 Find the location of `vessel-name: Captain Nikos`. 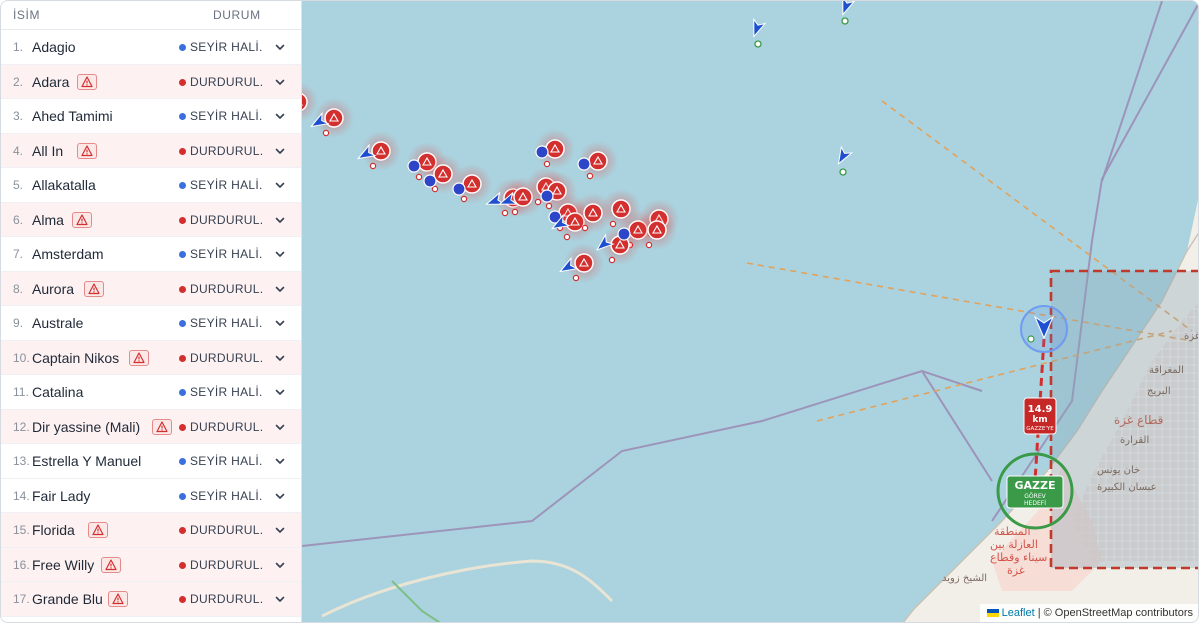

vessel-name: Captain Nikos is located at coordinates (75, 358).